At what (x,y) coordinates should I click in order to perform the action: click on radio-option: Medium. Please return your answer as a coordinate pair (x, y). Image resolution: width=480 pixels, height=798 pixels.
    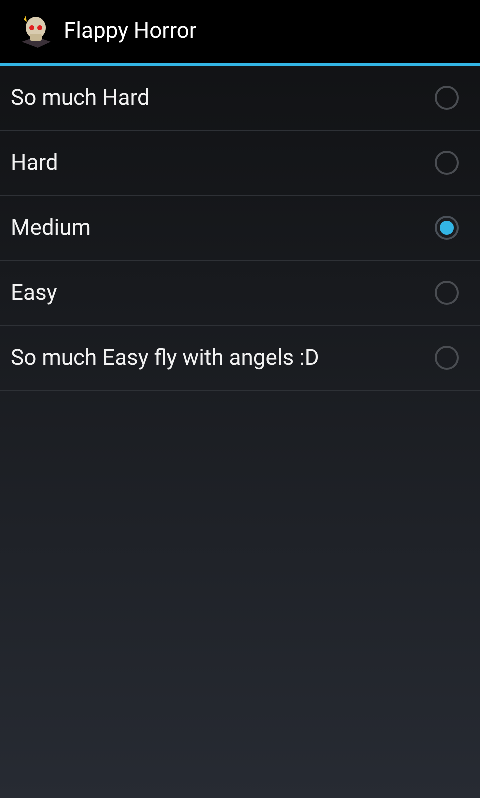
    Looking at the image, I should click on (240, 228).